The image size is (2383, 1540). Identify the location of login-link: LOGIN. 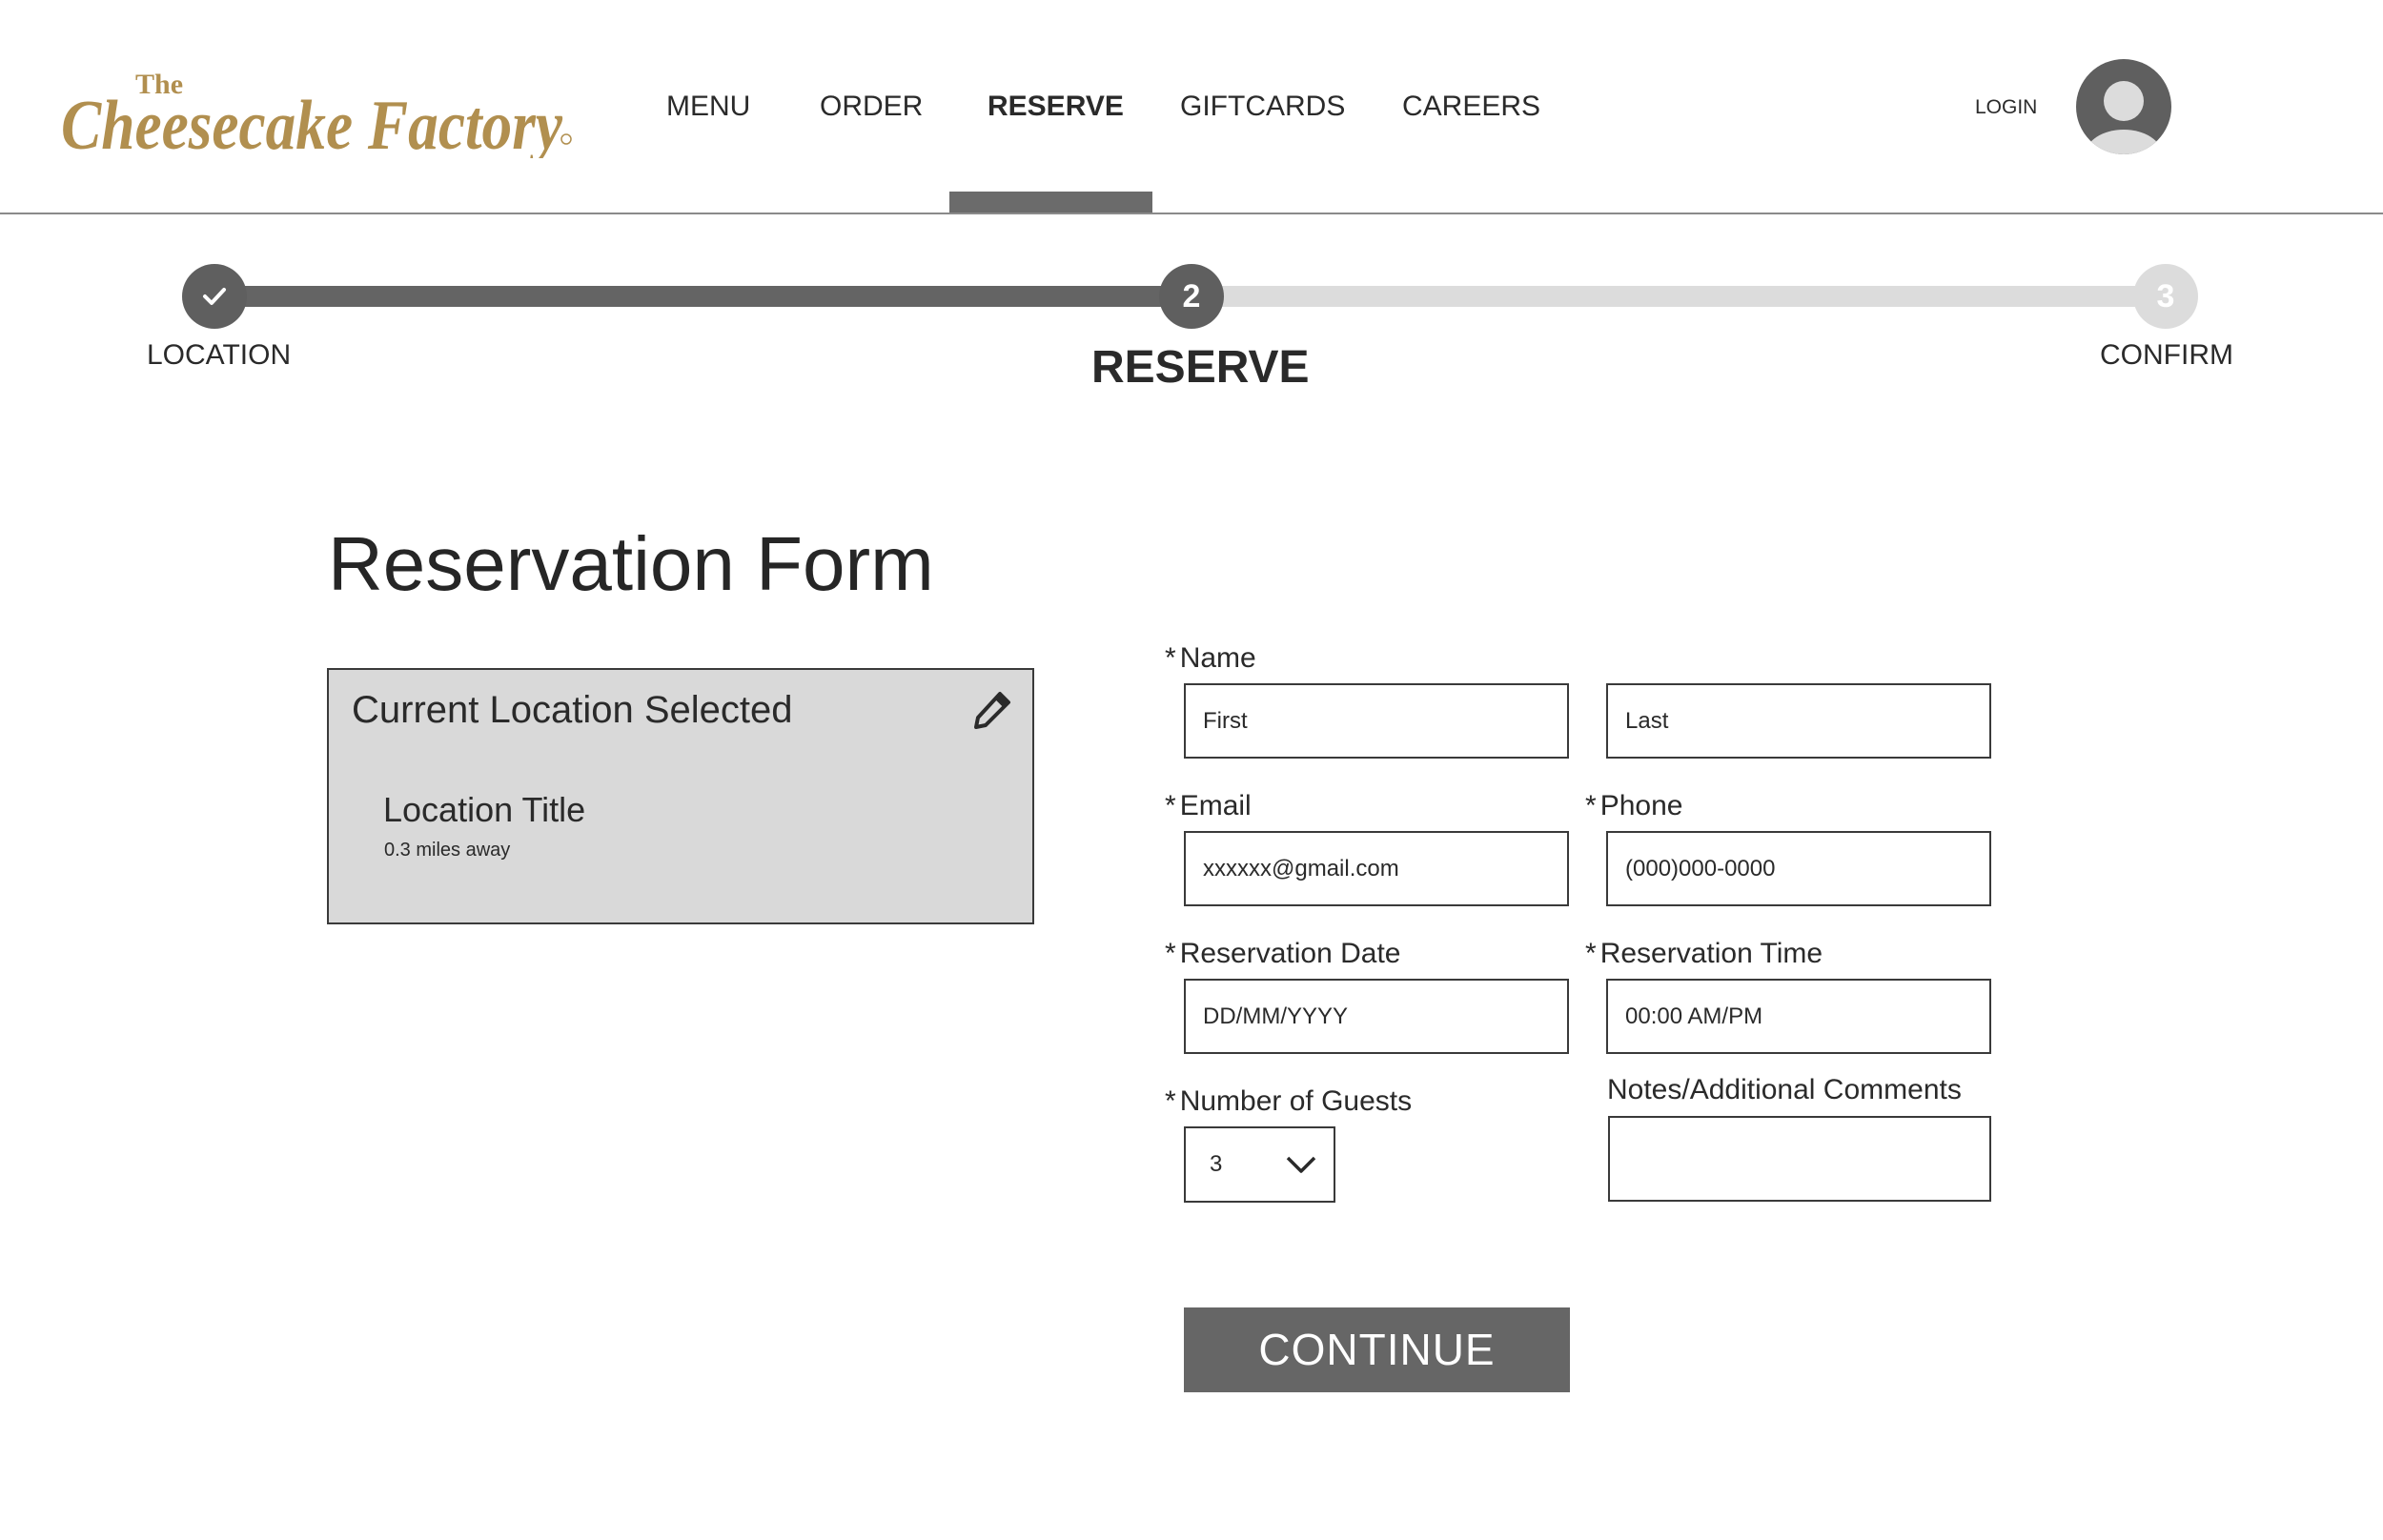
(2006, 107).